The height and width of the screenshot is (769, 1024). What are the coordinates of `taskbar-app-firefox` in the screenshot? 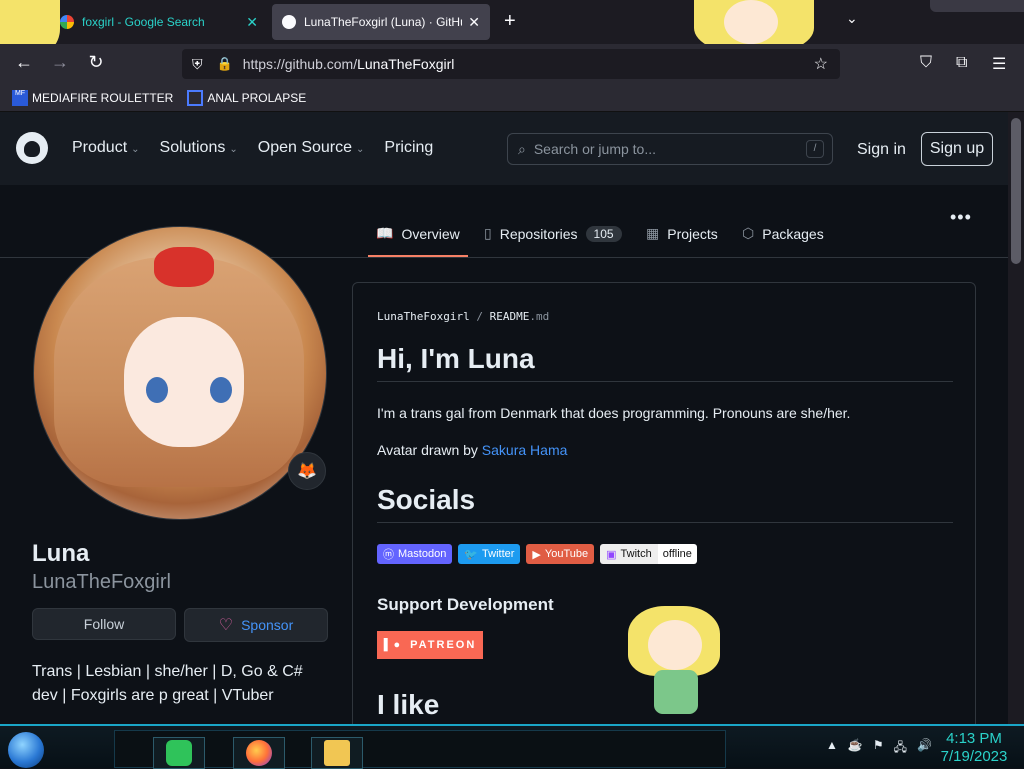 It's located at (259, 753).